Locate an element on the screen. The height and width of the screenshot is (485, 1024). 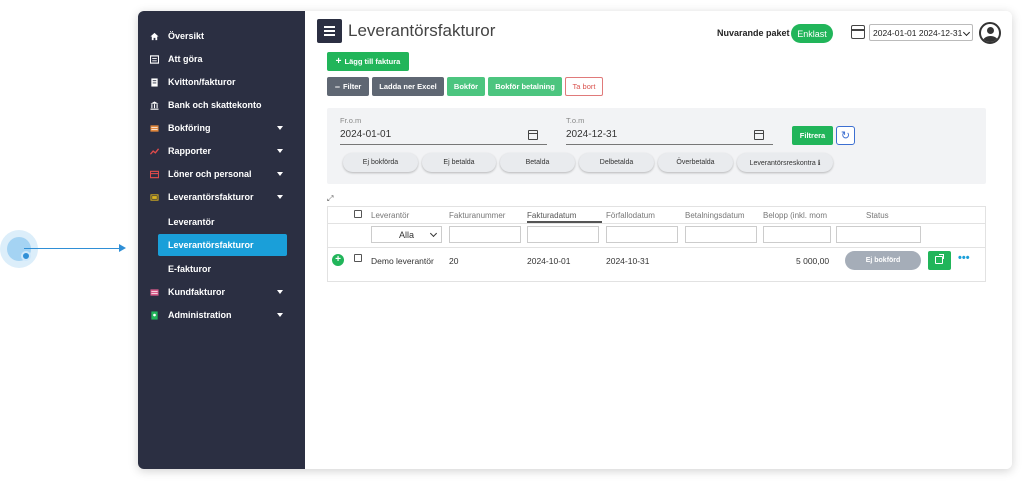
book-button: Bokför is located at coordinates (466, 86).